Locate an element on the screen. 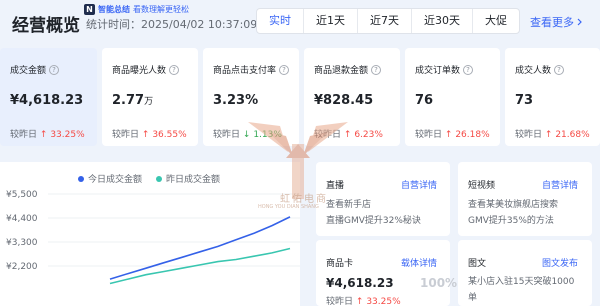  kpi-compare: 较昨日 ↑ 21.68% is located at coordinates (552, 135).